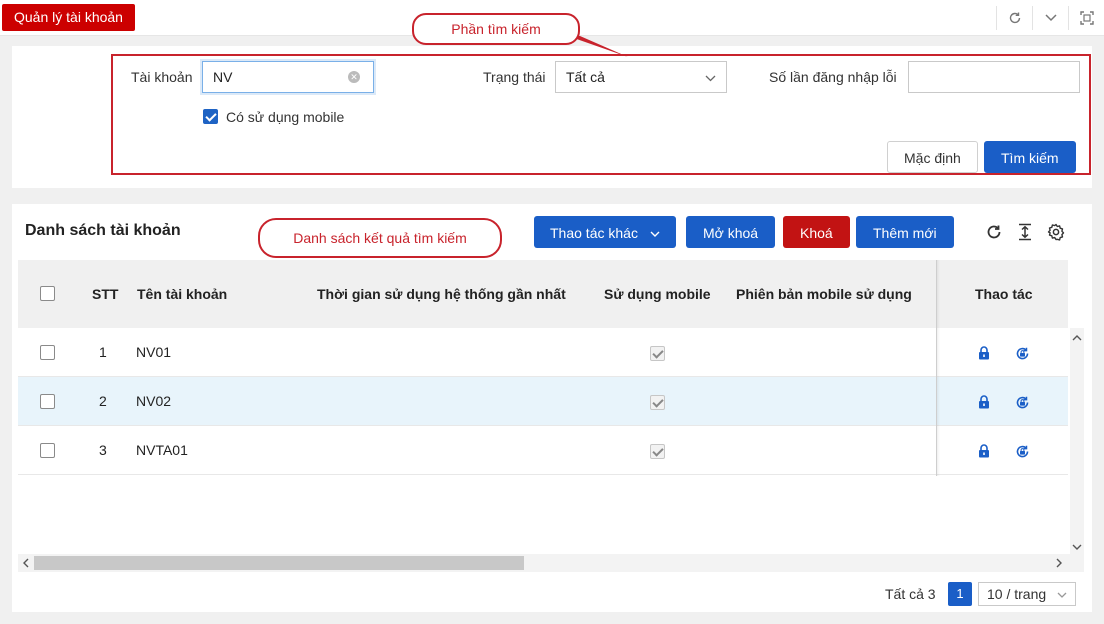  I want to click on scroll-right-icon, so click(1059, 564).